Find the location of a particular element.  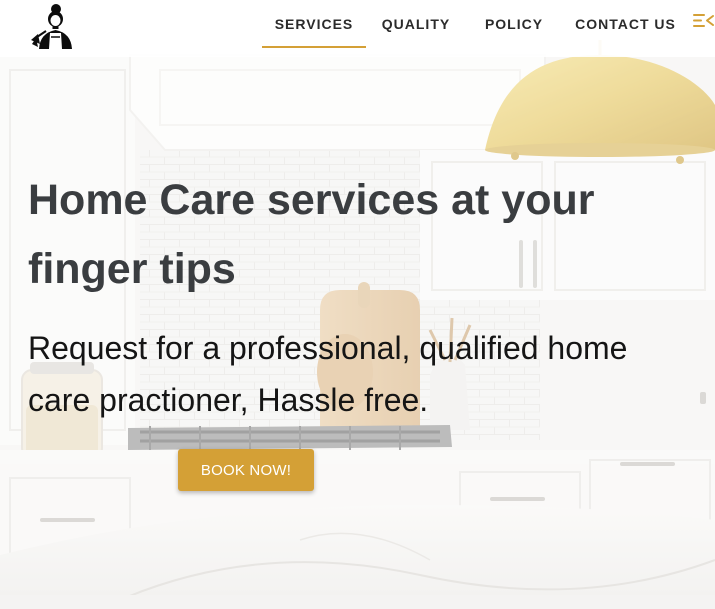

main-nav: SERVICES QUALITY POLICY CONTACT US is located at coordinates (475, 28).